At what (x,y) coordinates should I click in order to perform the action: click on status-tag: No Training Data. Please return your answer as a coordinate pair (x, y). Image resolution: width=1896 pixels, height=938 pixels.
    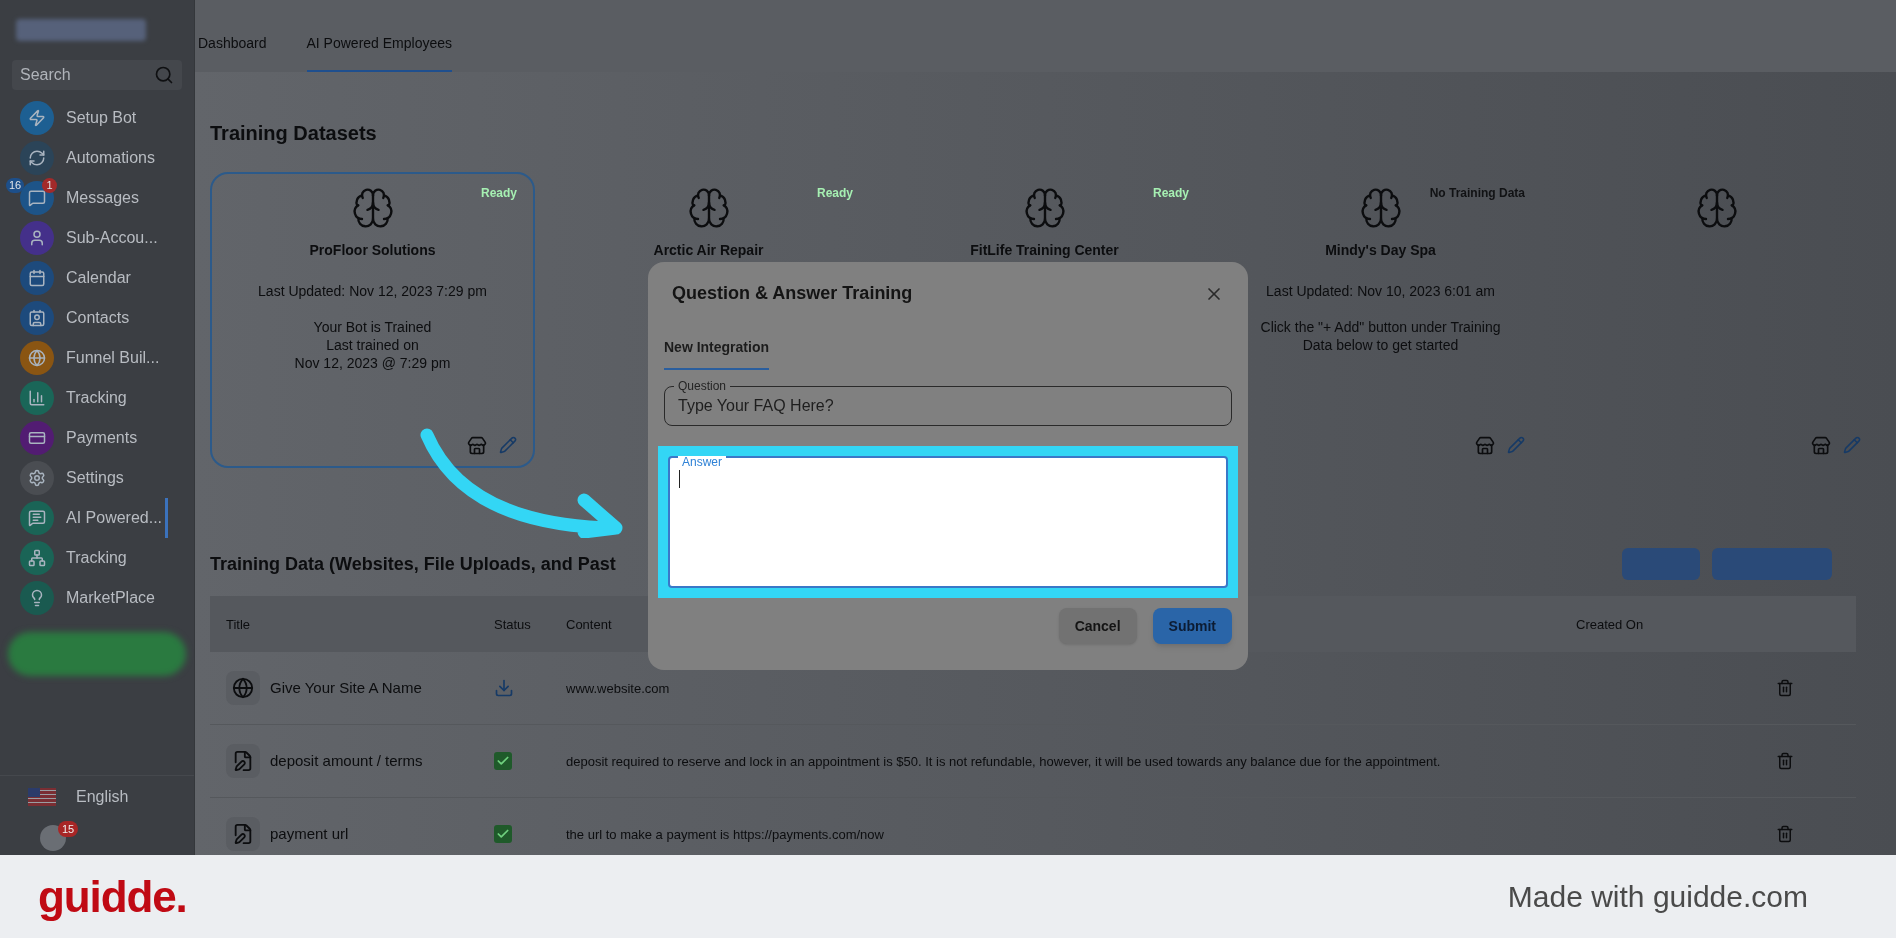
    Looking at the image, I should click on (1477, 193).